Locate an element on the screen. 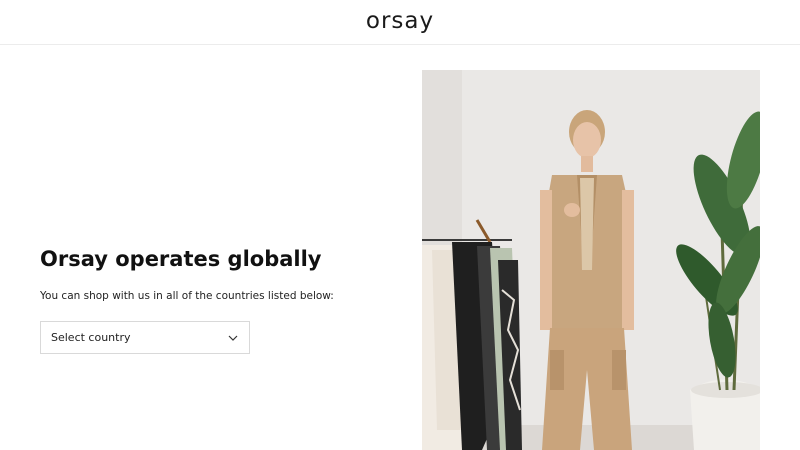 The image size is (800, 450). site-header: orsay is located at coordinates (400, 22).